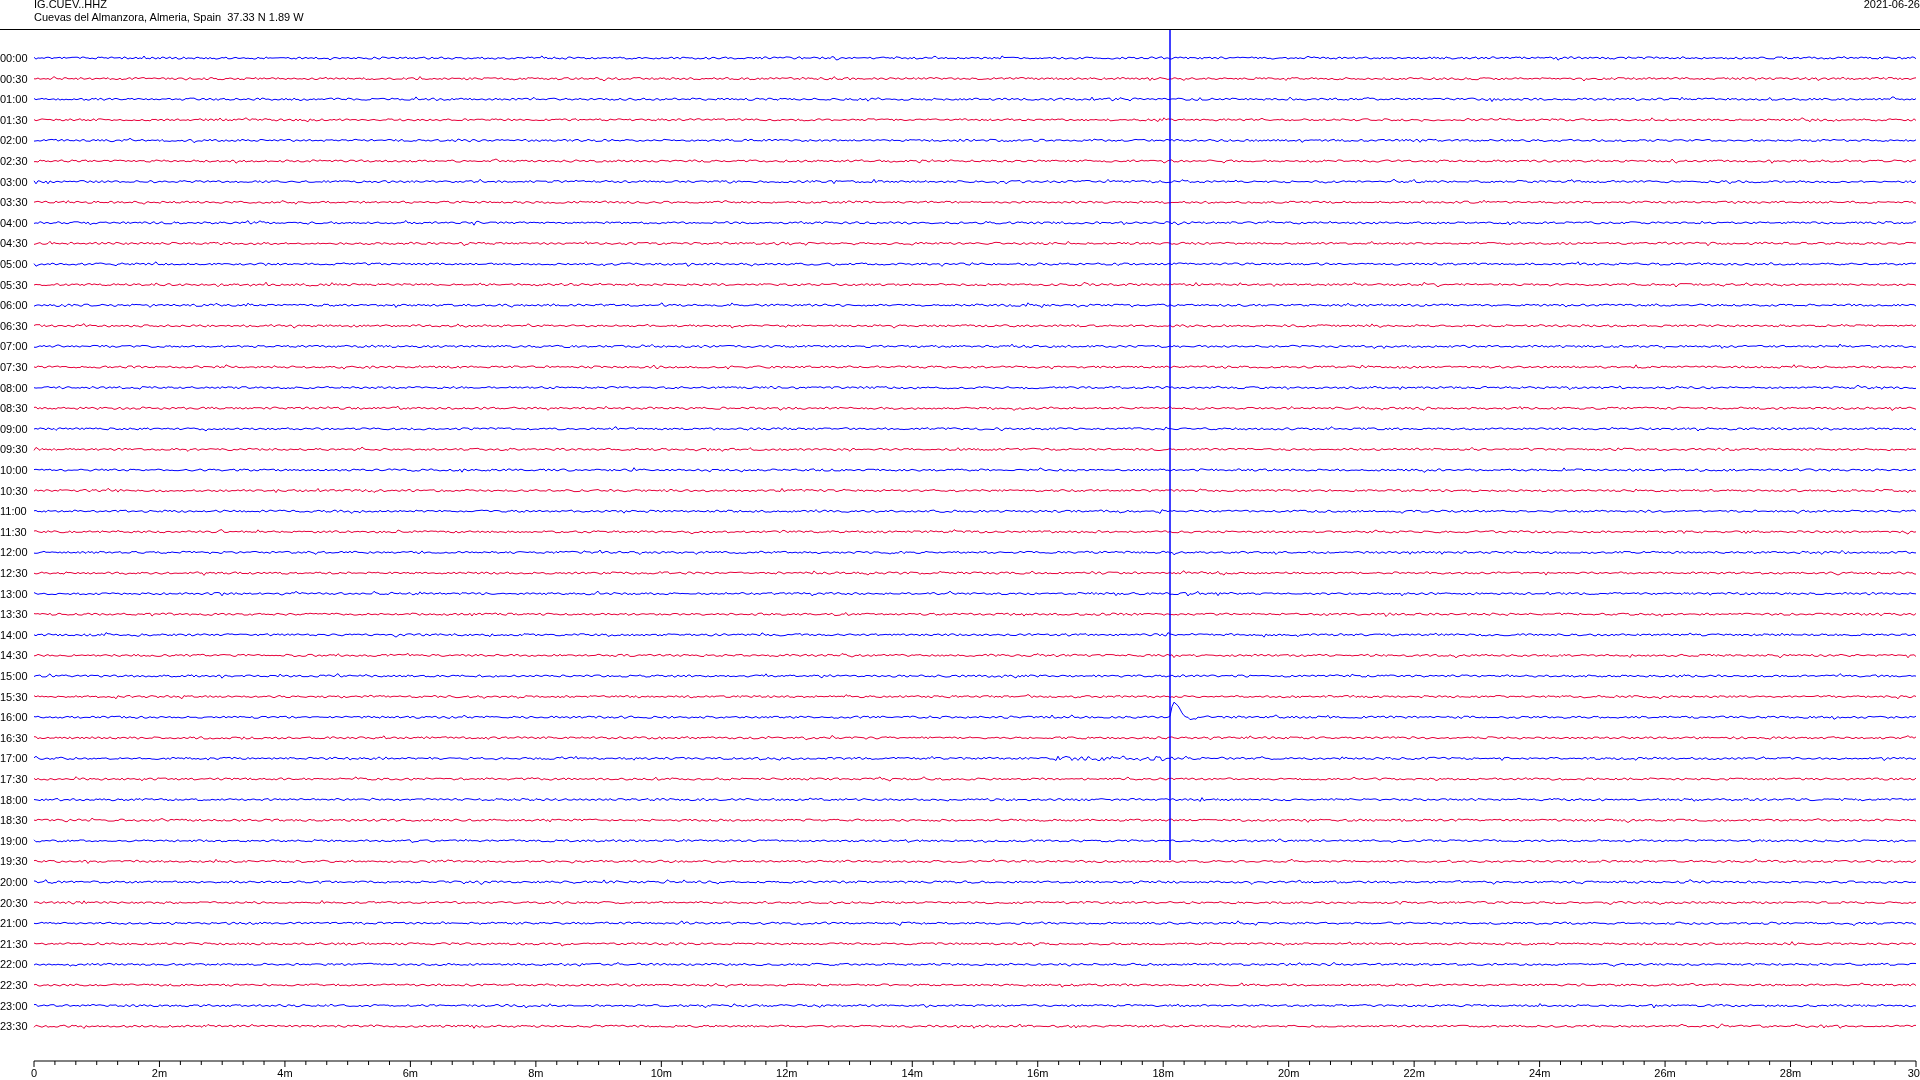 The width and height of the screenshot is (1920, 1080). I want to click on hour-label: 17:30, so click(14, 779).